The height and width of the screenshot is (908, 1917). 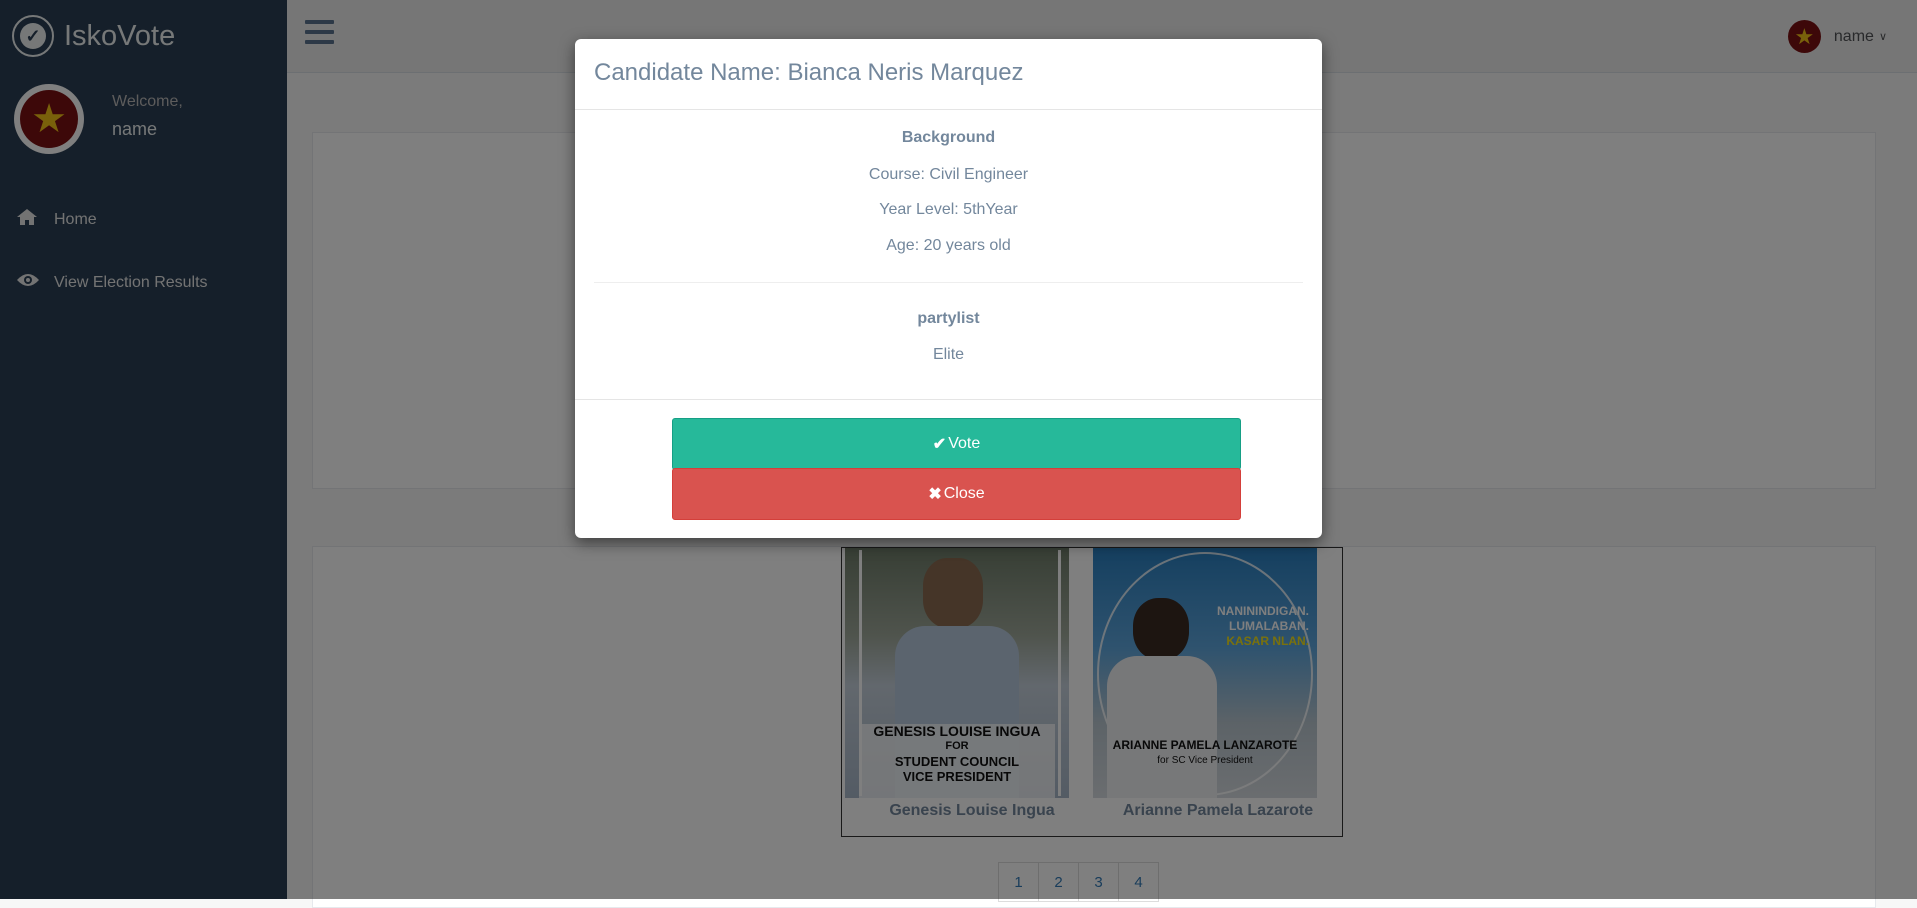 I want to click on vote-button: ✔ Vote, so click(x=956, y=444).